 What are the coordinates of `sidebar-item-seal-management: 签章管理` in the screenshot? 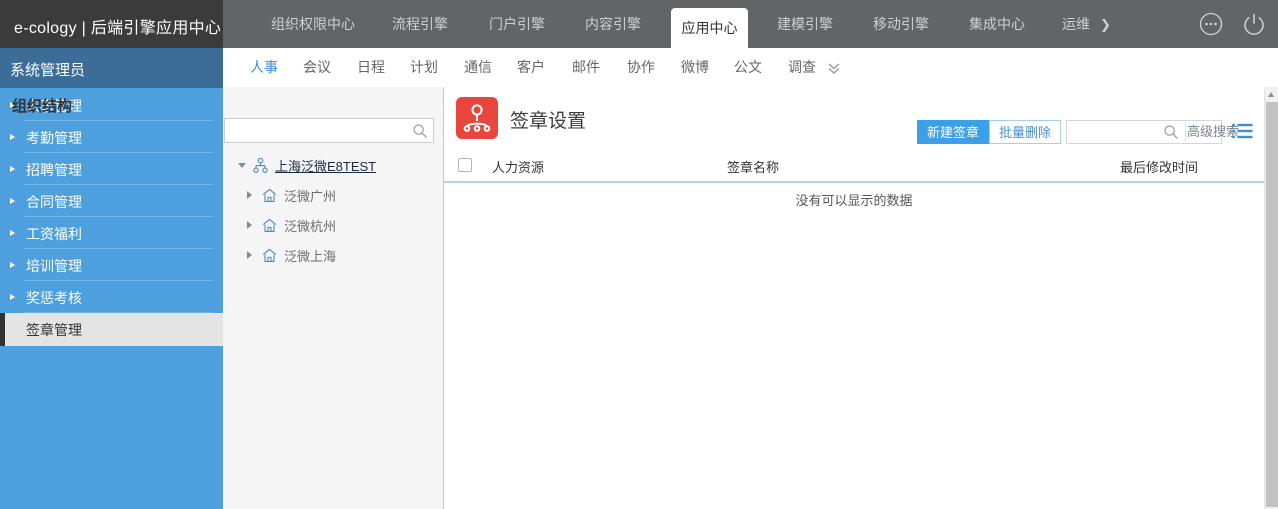 It's located at (111, 329).